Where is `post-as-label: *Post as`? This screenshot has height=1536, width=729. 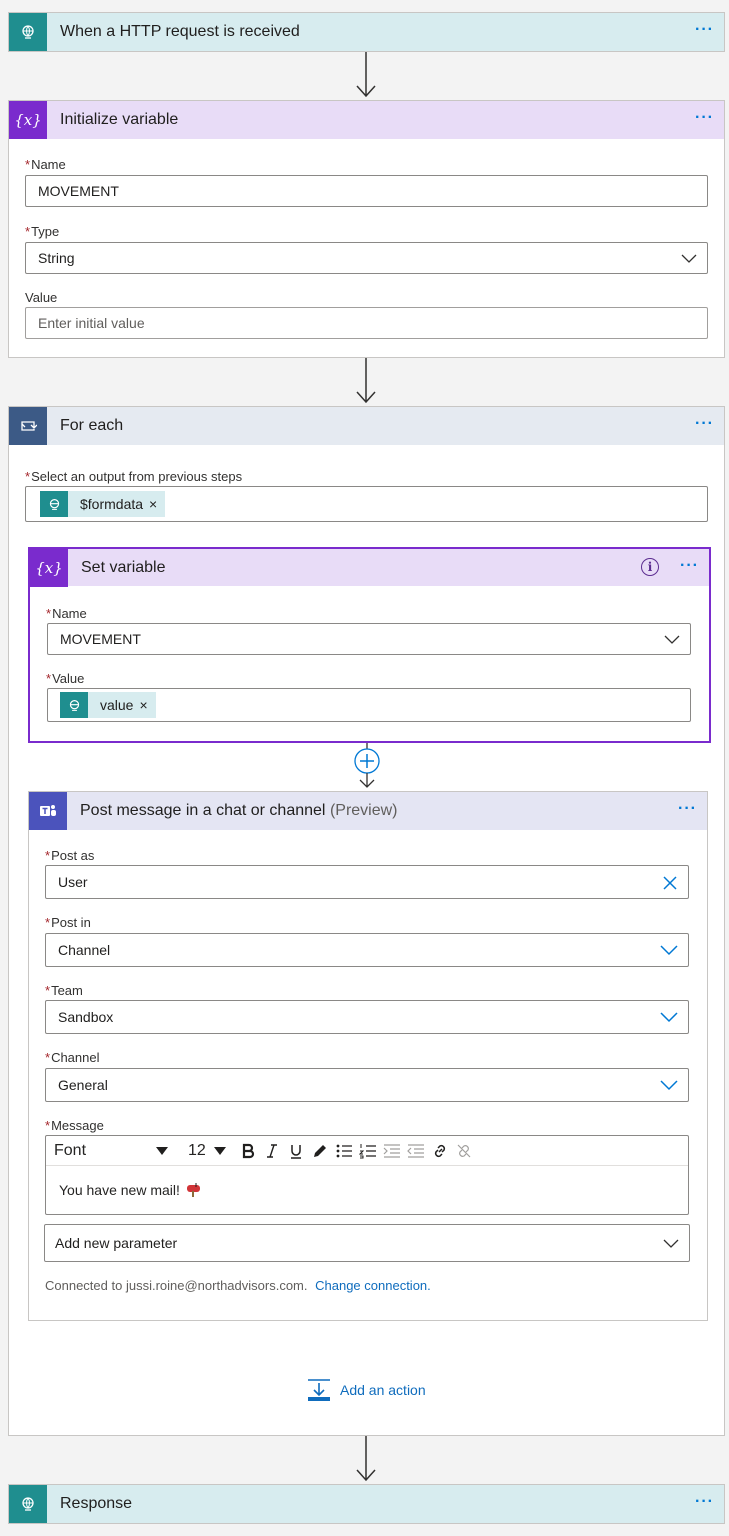
post-as-label: *Post as is located at coordinates (70, 855).